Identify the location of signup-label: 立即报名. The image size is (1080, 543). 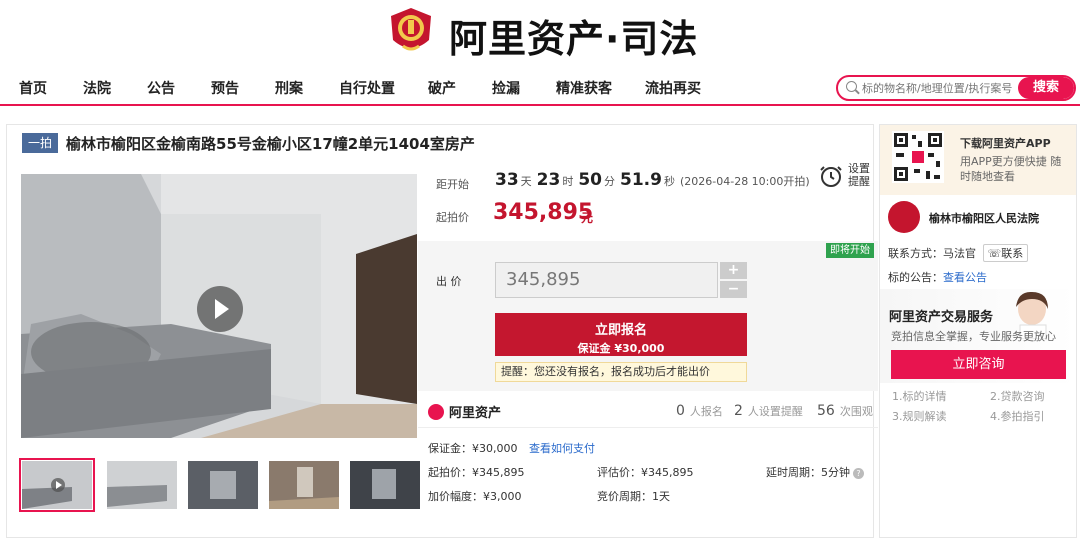
(620, 330).